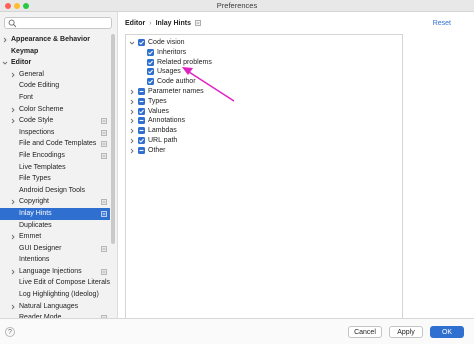 The width and height of the screenshot is (474, 344). What do you see at coordinates (25, 51) in the screenshot?
I see `sidebar-item-label: Keymap` at bounding box center [25, 51].